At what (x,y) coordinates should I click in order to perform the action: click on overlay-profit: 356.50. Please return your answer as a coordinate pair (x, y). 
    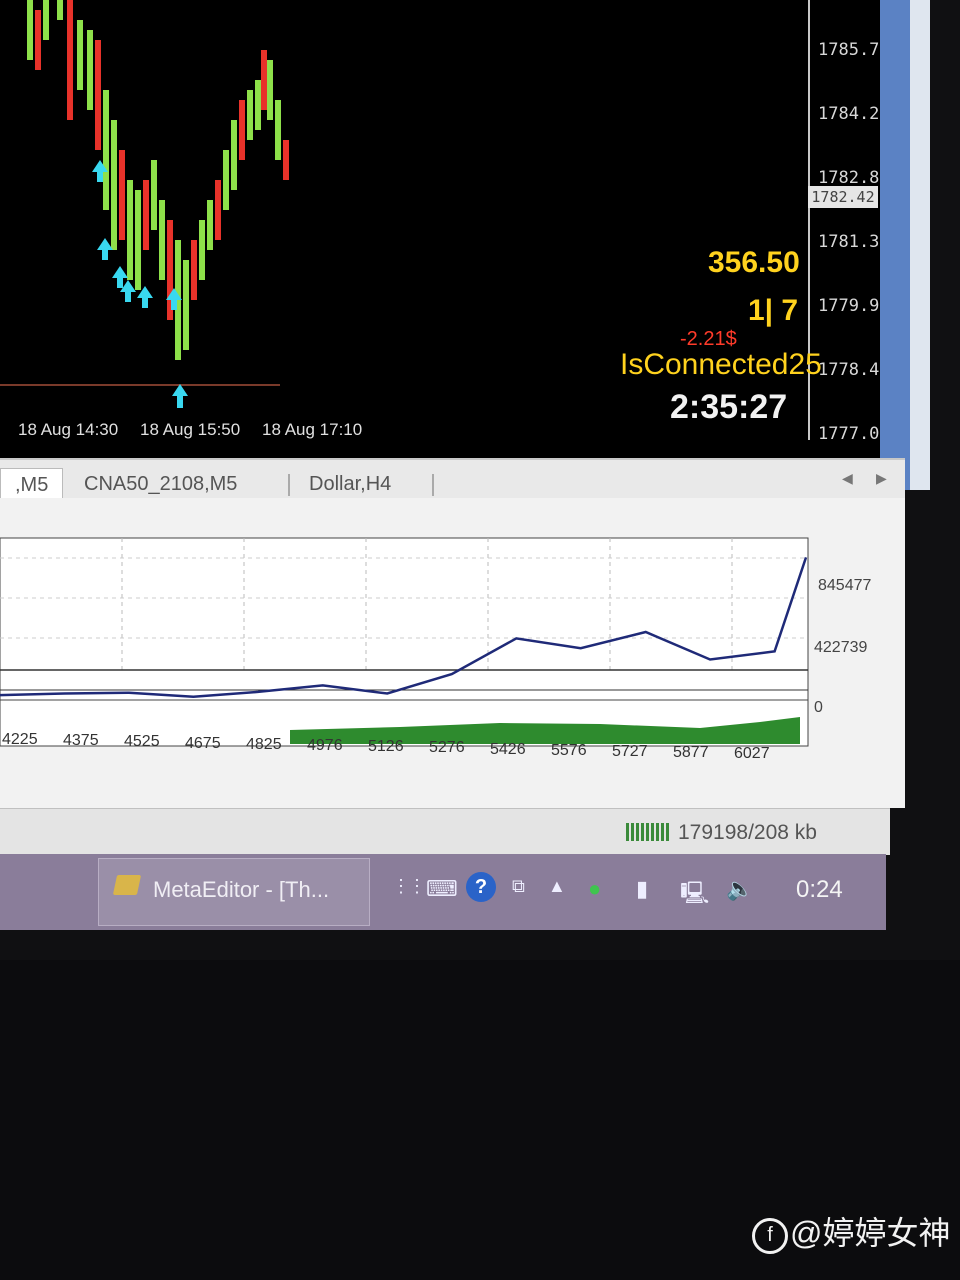
    Looking at the image, I should click on (754, 262).